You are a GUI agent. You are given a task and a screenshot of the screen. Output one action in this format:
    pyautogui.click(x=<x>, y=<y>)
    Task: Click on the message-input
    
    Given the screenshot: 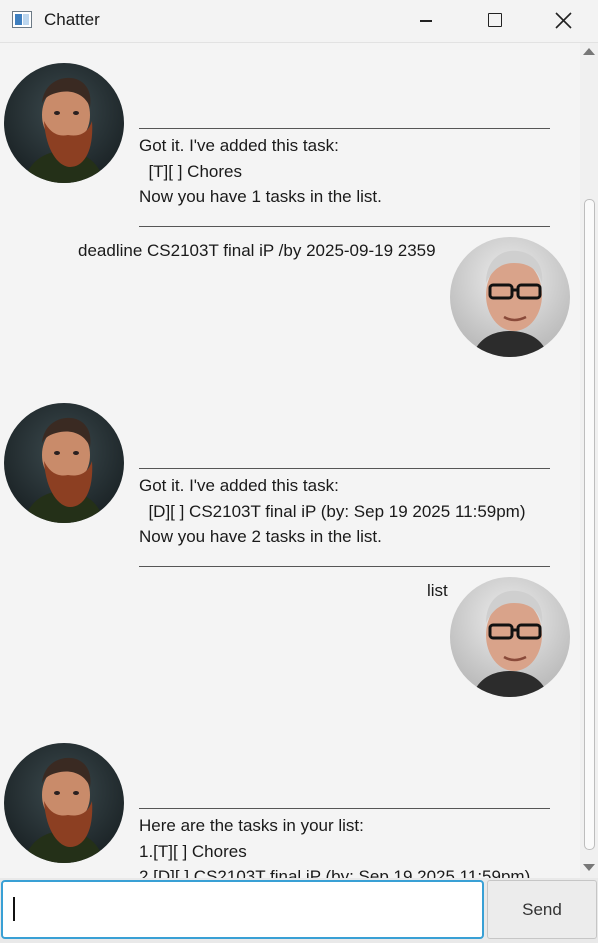 What is the action you would take?
    pyautogui.click(x=242, y=909)
    